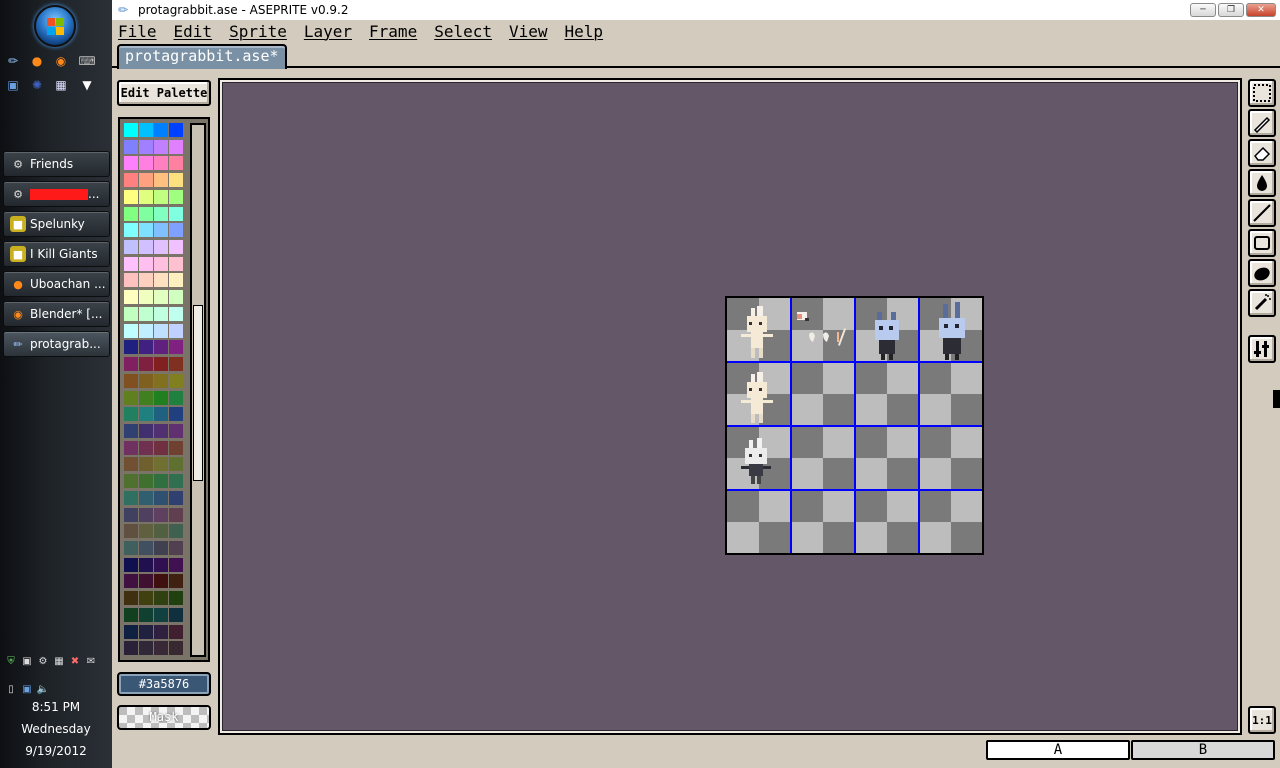 This screenshot has width=1280, height=768. Describe the element at coordinates (13, 61) in the screenshot. I see `aseprite-quicklaunch-icon: ✏` at that location.